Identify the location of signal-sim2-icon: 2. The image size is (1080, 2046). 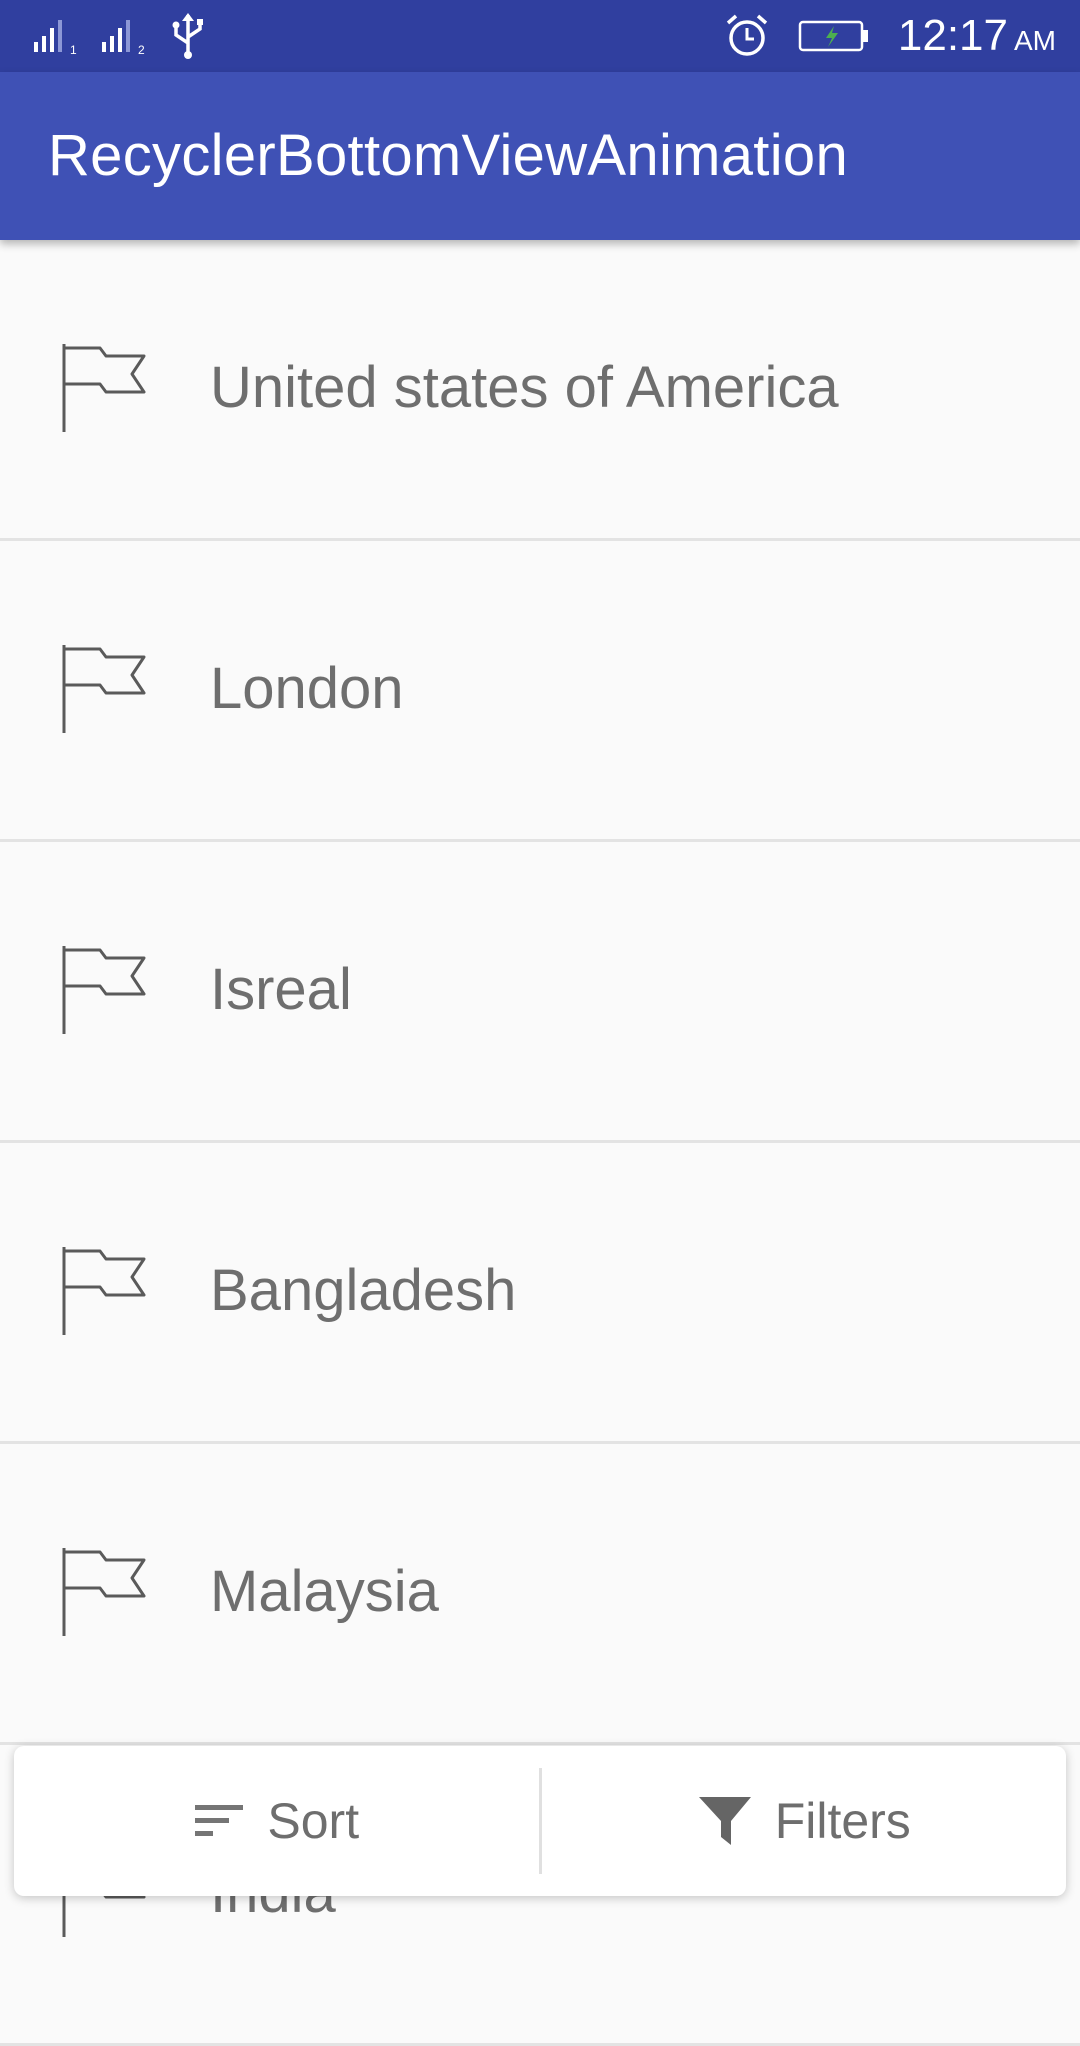
(123, 38).